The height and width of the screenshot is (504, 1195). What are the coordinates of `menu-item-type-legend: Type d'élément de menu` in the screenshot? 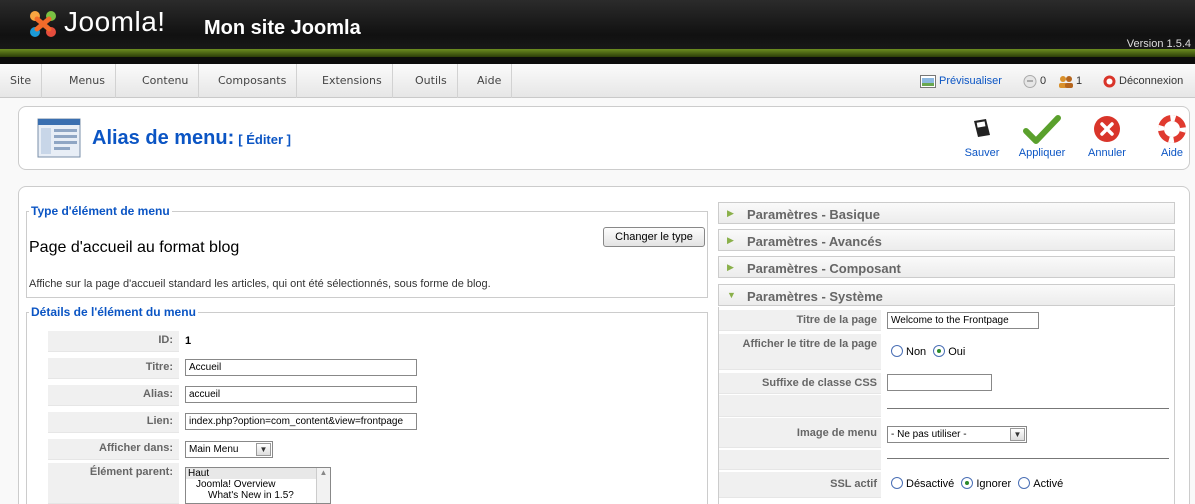 It's located at (100, 211).